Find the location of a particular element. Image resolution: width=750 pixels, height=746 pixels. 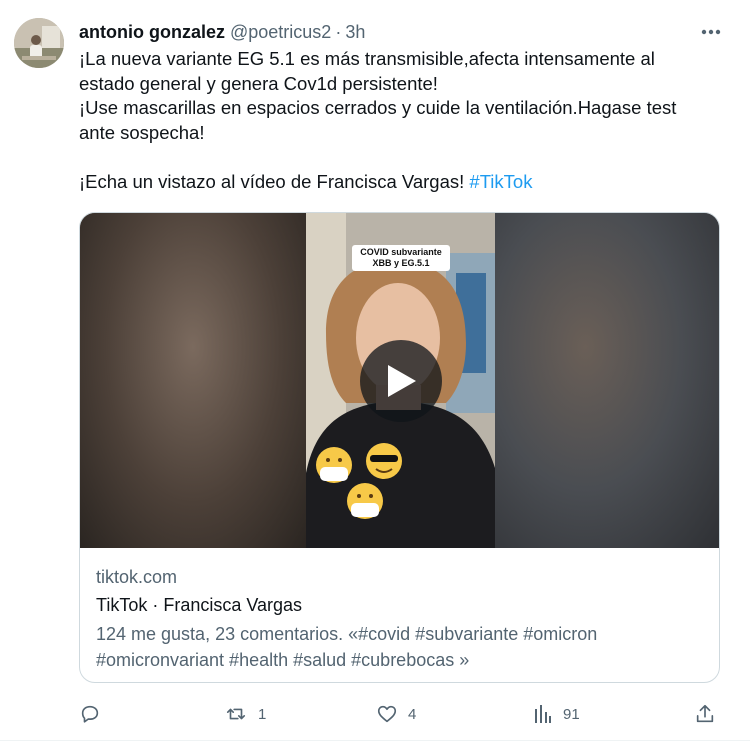

divider is located at coordinates (375, 740).